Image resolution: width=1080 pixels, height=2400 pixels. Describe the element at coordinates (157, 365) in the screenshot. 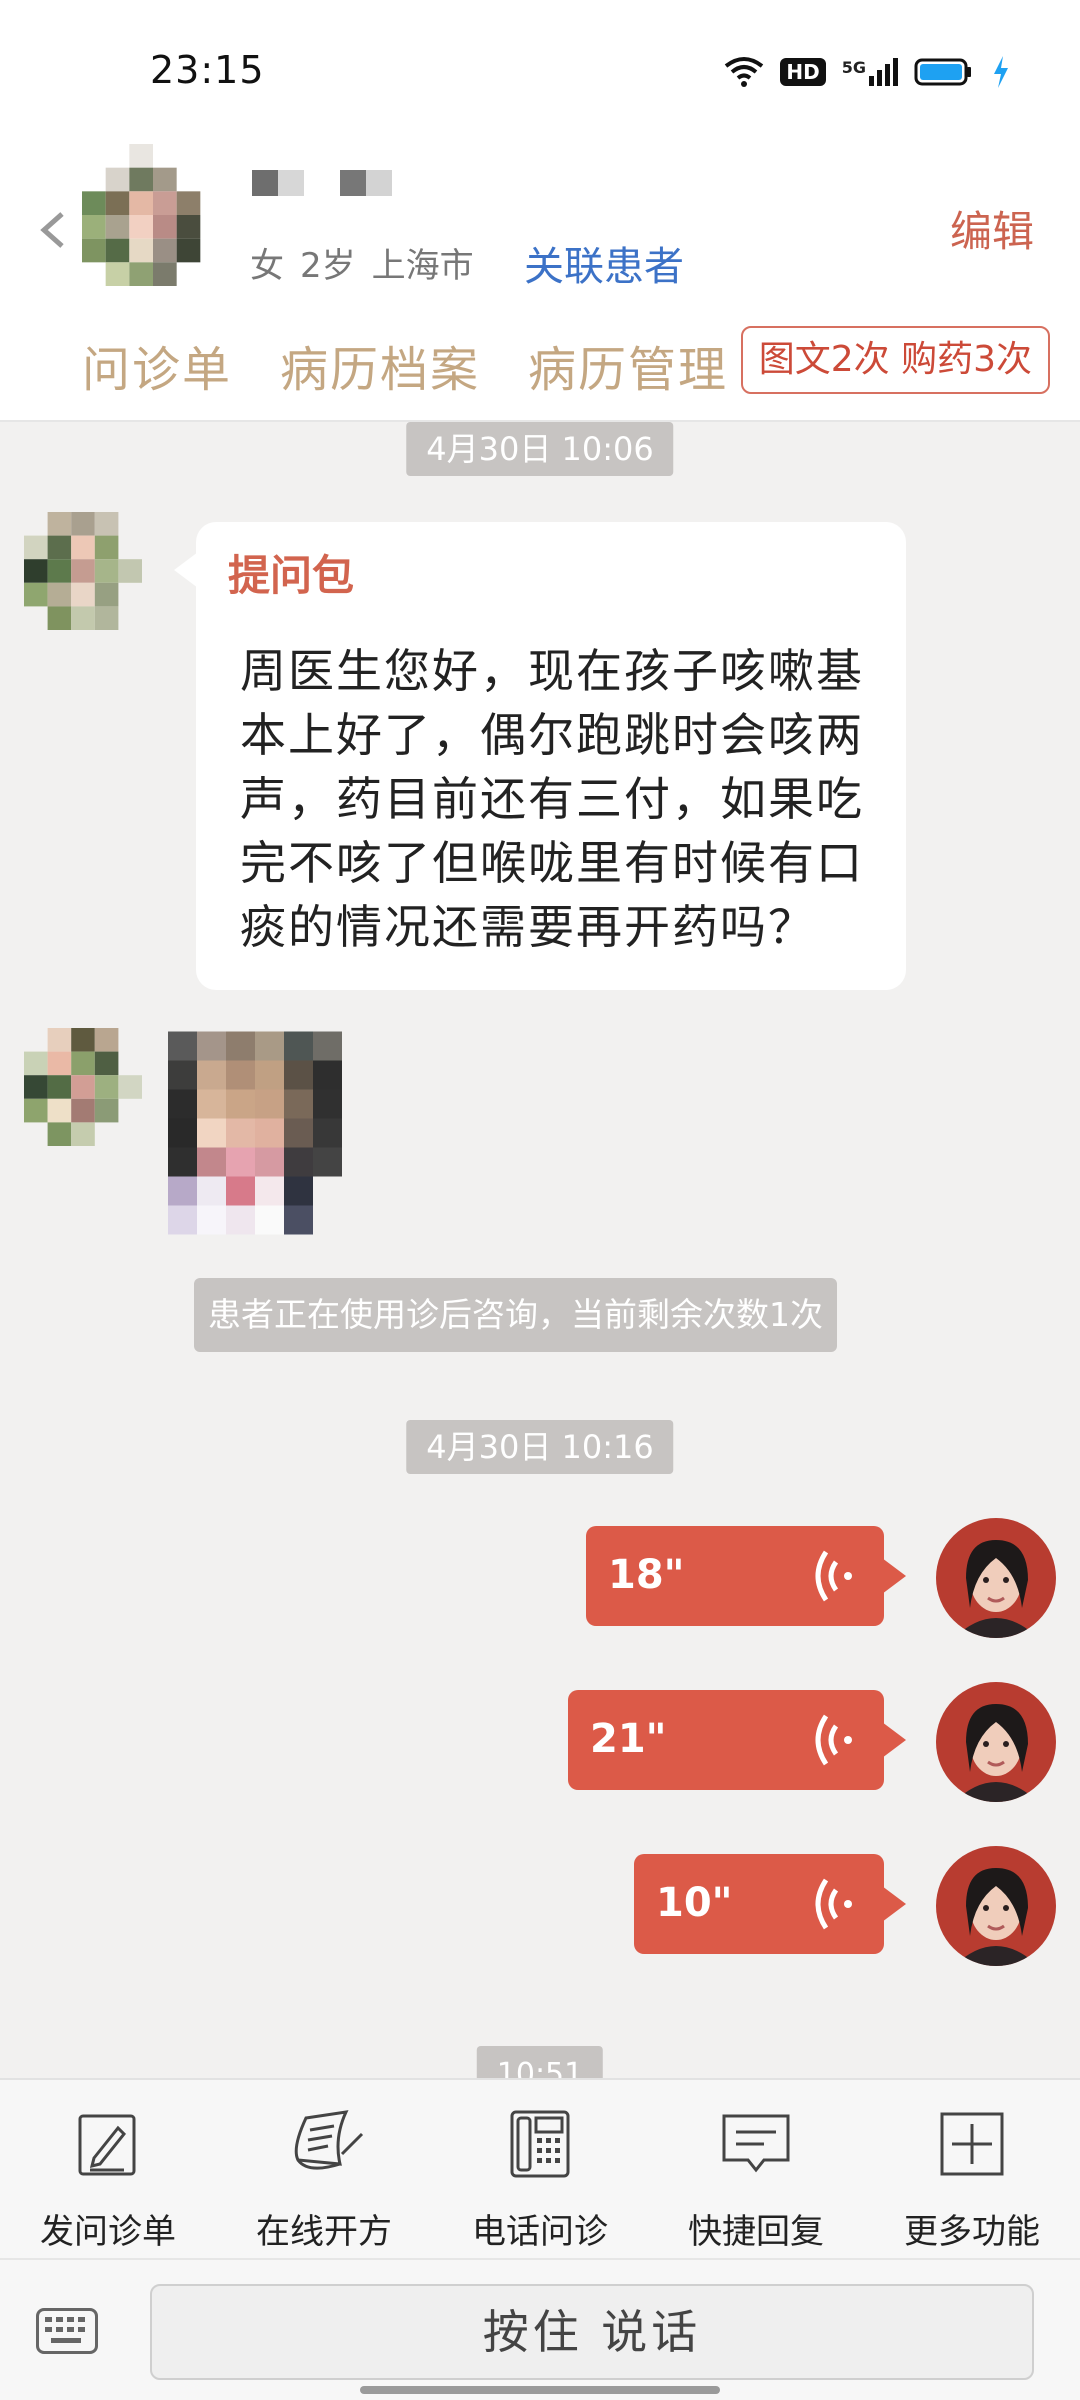

I see `tab-consult-form: 问诊单` at that location.